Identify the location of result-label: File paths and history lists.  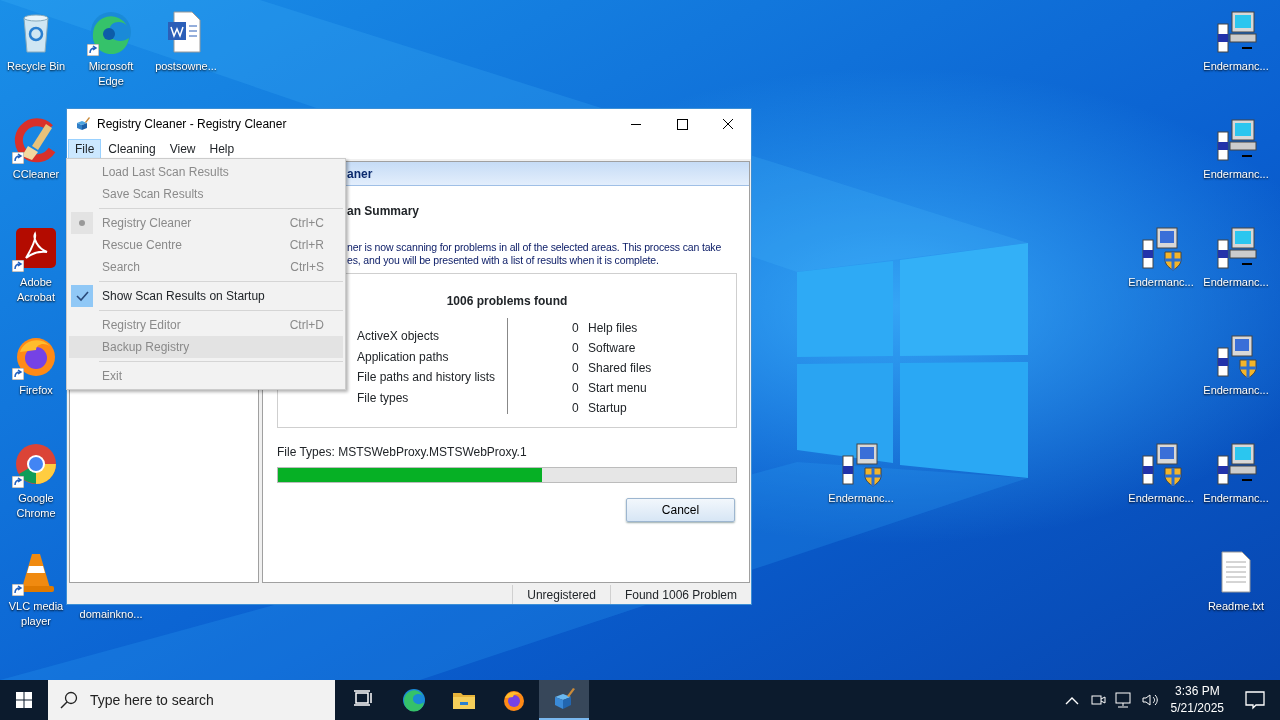
(426, 377).